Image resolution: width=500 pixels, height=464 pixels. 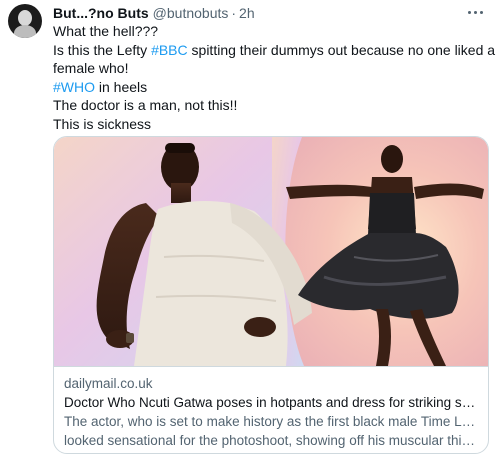 What do you see at coordinates (273, 87) in the screenshot?
I see `tweet-line: #WHO in heels` at bounding box center [273, 87].